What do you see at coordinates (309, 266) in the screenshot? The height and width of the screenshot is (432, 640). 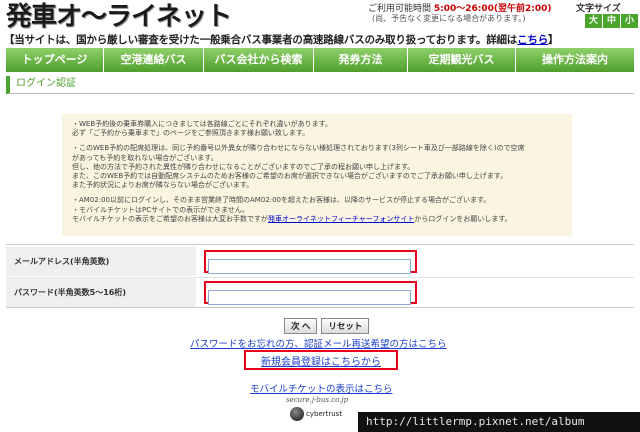 I see `email-field` at bounding box center [309, 266].